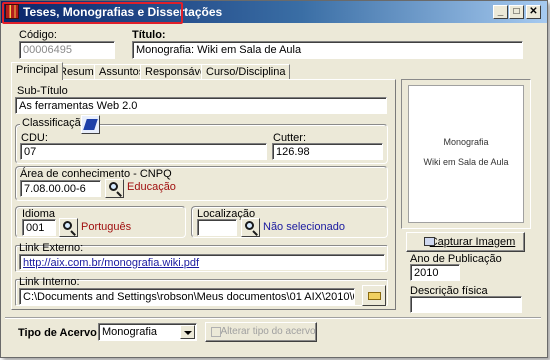 This screenshot has height=360, width=550. Describe the element at coordinates (533, 12) in the screenshot. I see `close-button: ✕` at that location.